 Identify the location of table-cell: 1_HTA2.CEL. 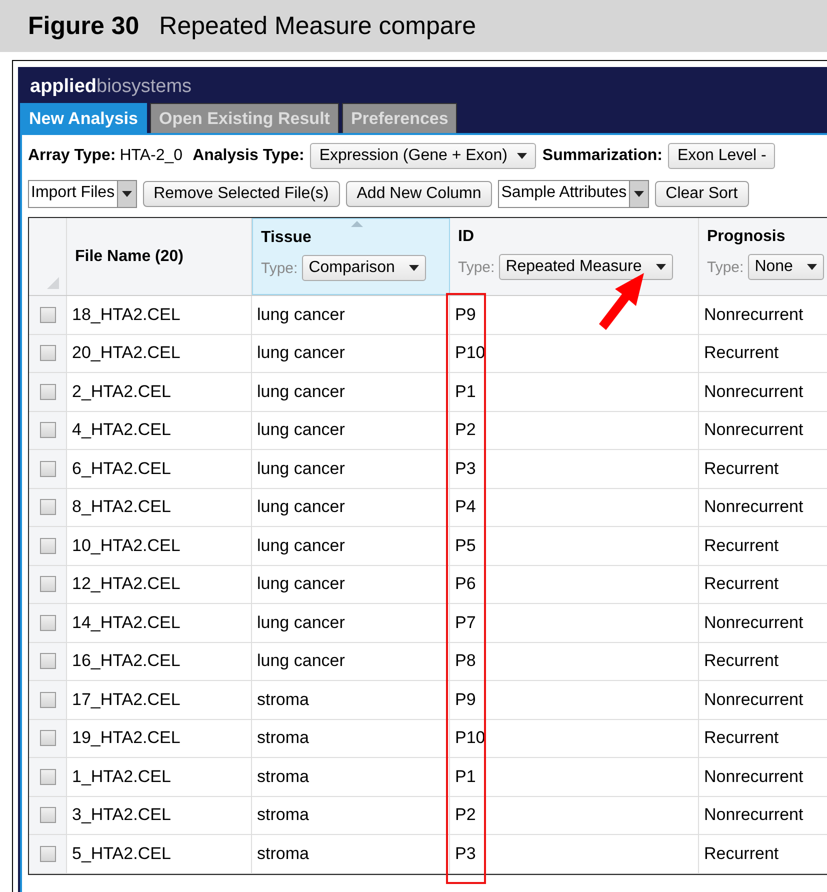
(159, 777).